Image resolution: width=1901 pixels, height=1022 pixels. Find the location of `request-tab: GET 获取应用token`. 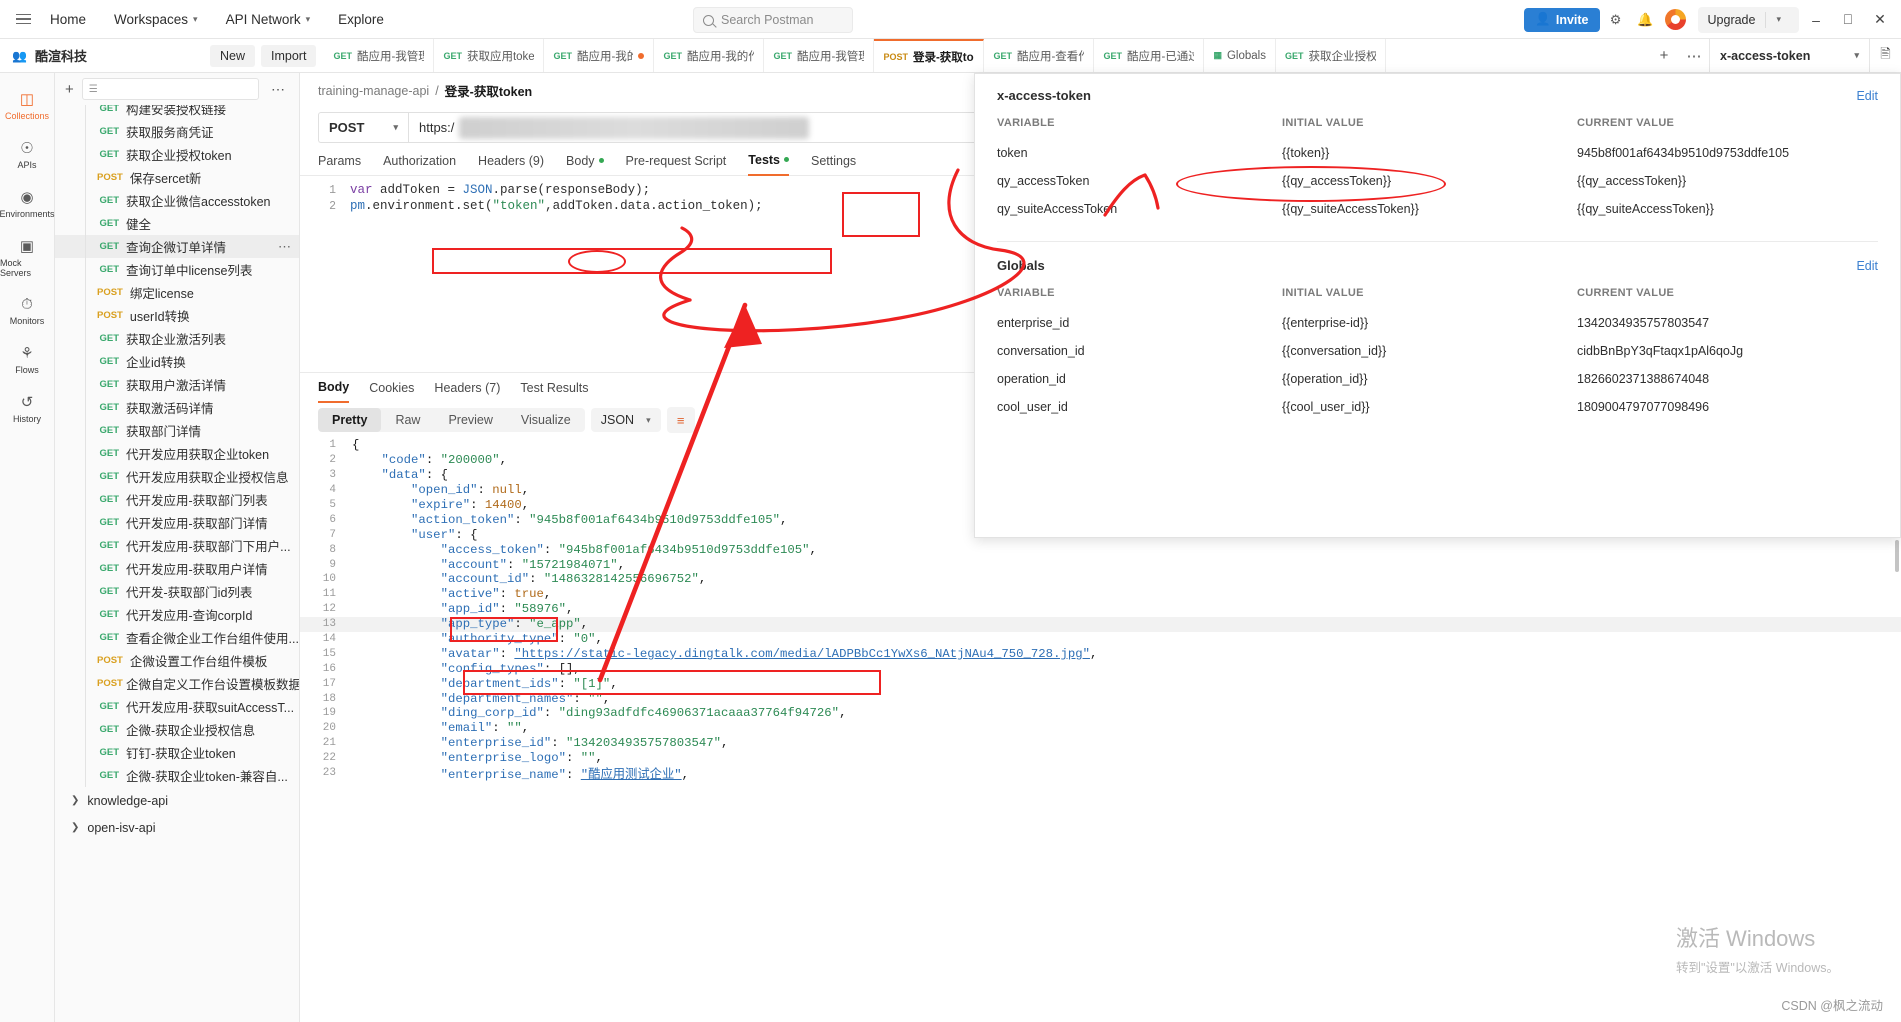

request-tab: GET 获取应用token is located at coordinates (489, 55).